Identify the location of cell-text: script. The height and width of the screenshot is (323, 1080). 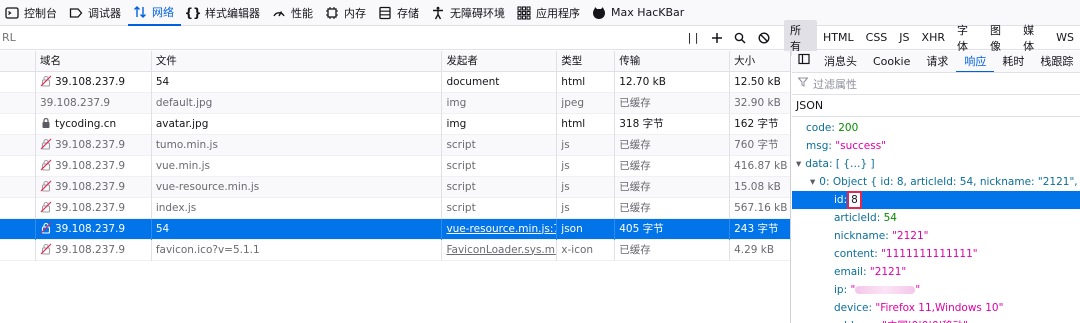
(461, 207).